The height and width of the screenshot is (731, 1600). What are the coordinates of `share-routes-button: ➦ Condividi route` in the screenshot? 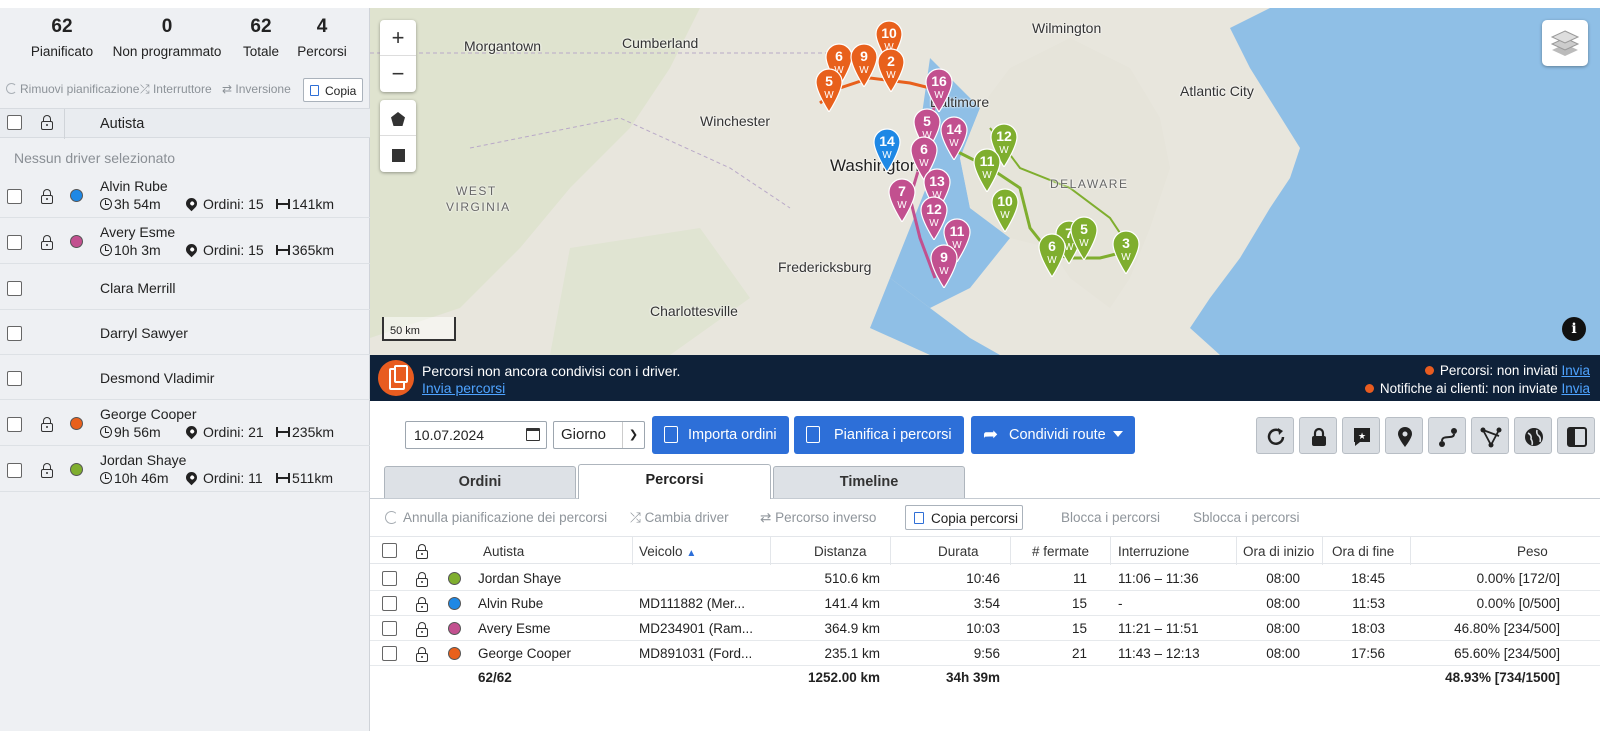 It's located at (1053, 435).